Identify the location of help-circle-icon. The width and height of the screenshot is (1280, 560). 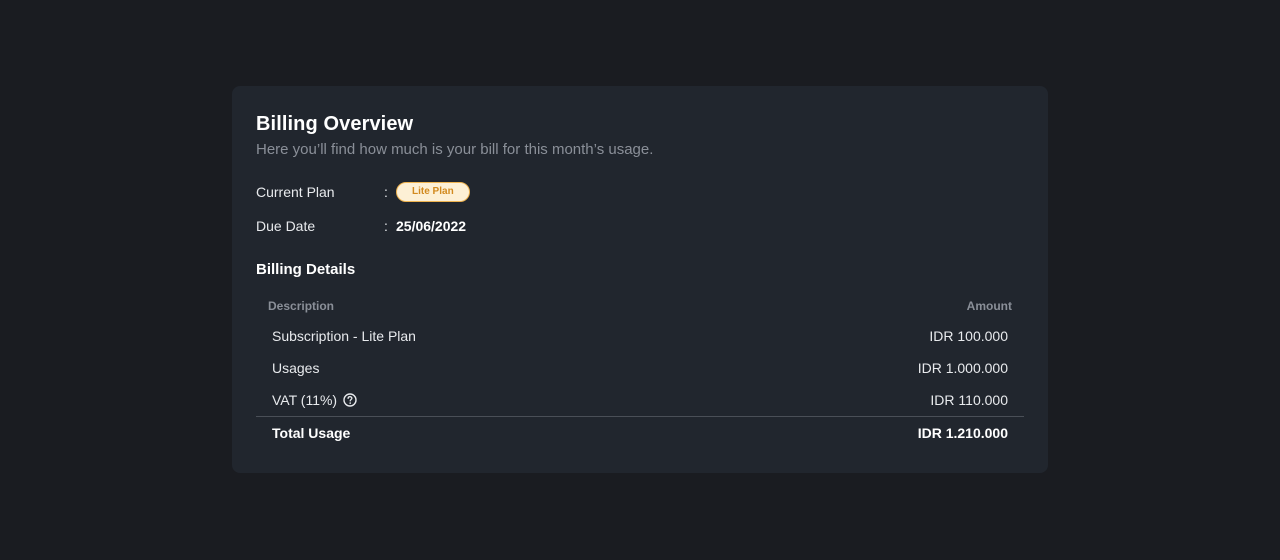
(350, 400).